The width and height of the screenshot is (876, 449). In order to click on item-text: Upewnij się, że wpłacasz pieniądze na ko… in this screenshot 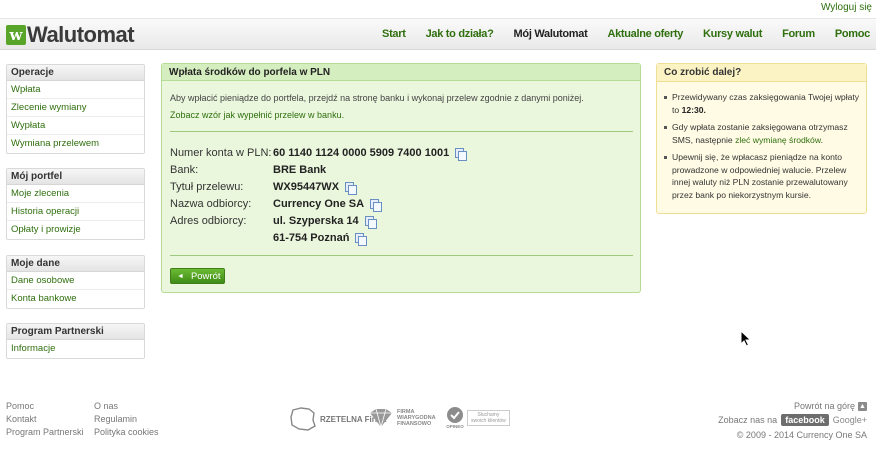, I will do `click(760, 176)`.